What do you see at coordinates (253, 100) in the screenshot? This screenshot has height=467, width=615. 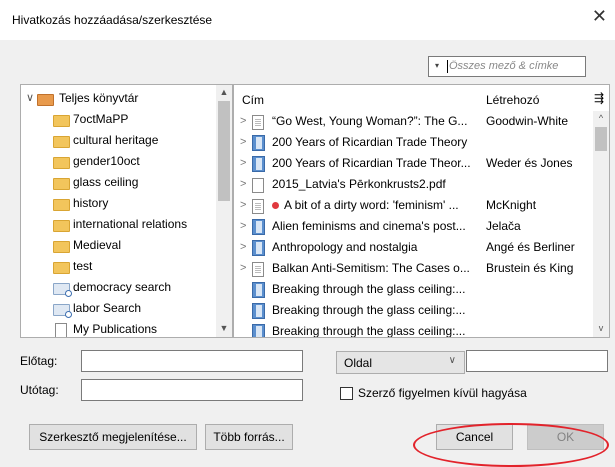 I see `column-header-title: Cím` at bounding box center [253, 100].